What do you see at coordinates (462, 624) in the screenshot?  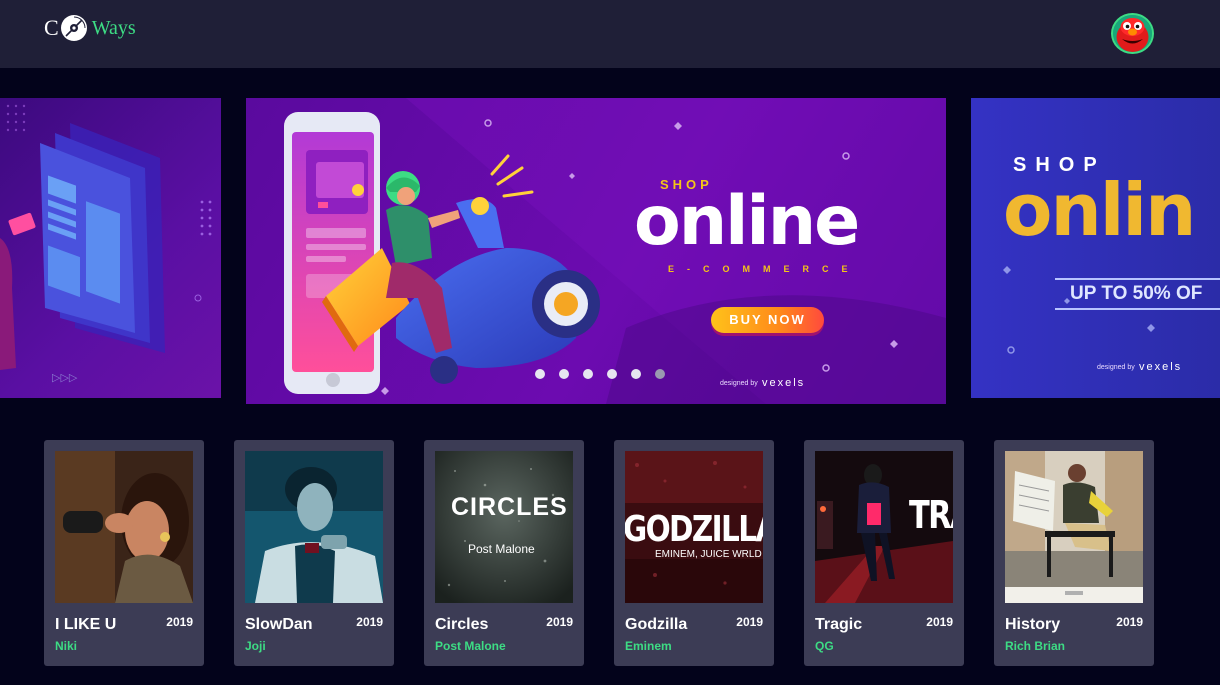 I see `album-title: Circles` at bounding box center [462, 624].